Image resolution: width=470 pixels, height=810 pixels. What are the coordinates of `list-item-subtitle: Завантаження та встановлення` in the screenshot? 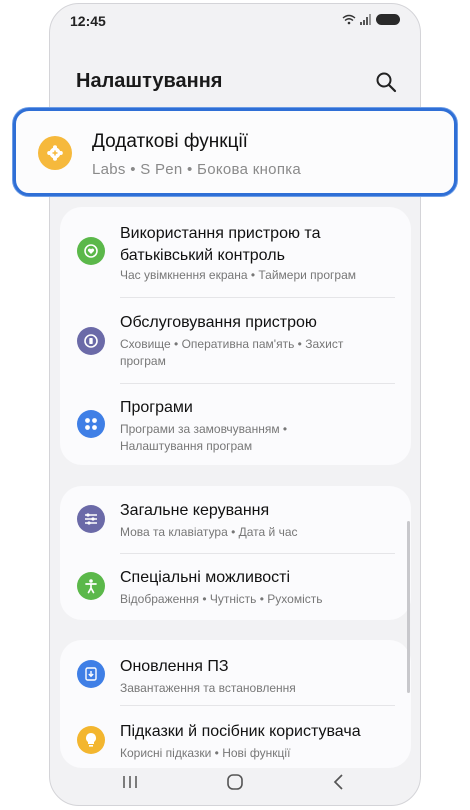 It's located at (208, 688).